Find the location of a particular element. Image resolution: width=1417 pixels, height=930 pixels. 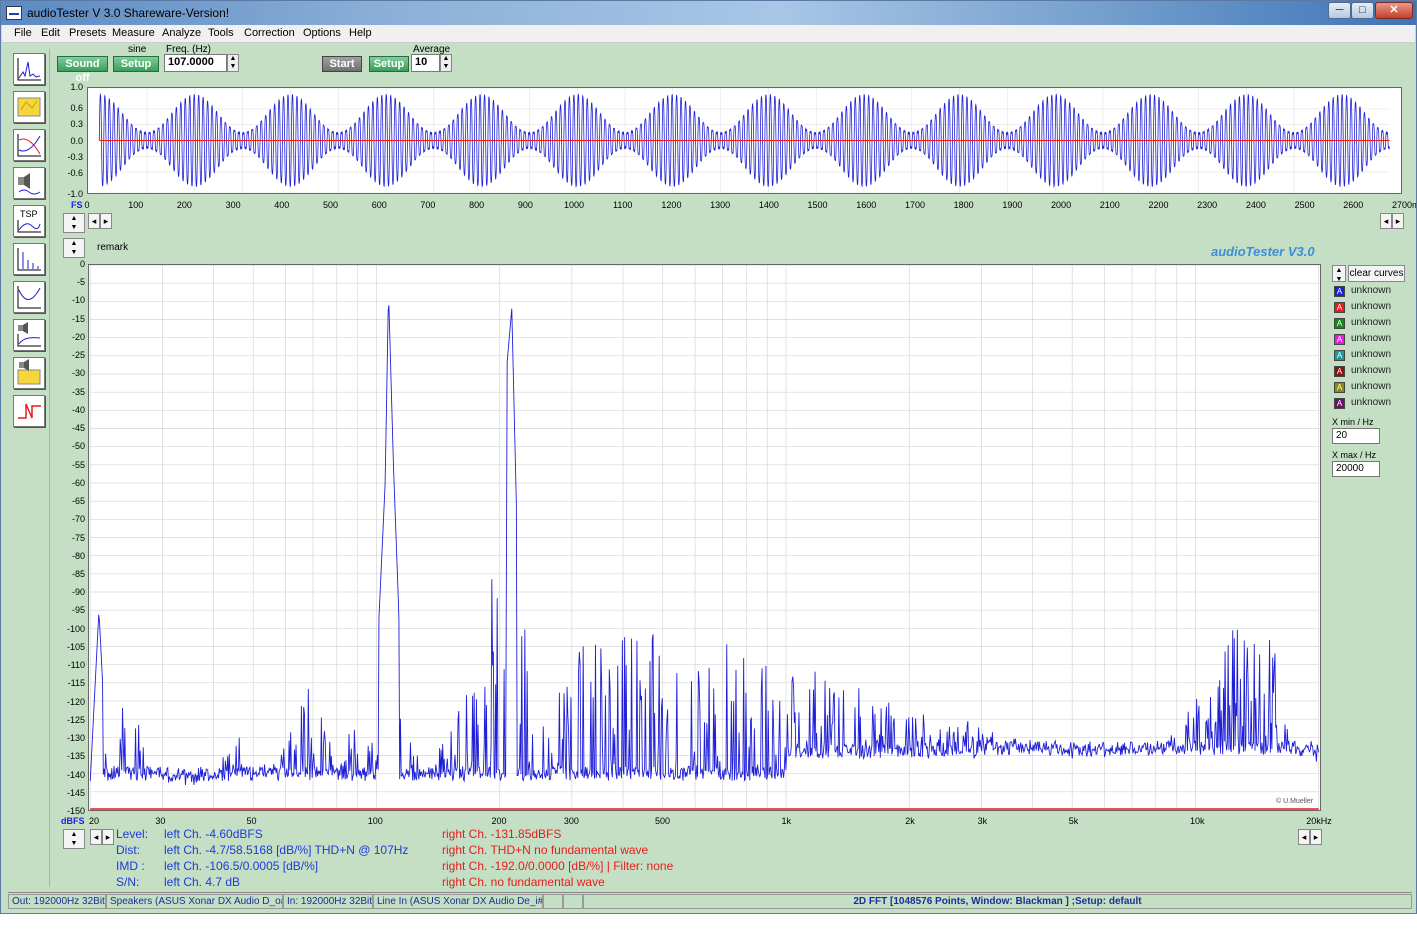

spectrum-y-tick: -125 is located at coordinates (75, 719).